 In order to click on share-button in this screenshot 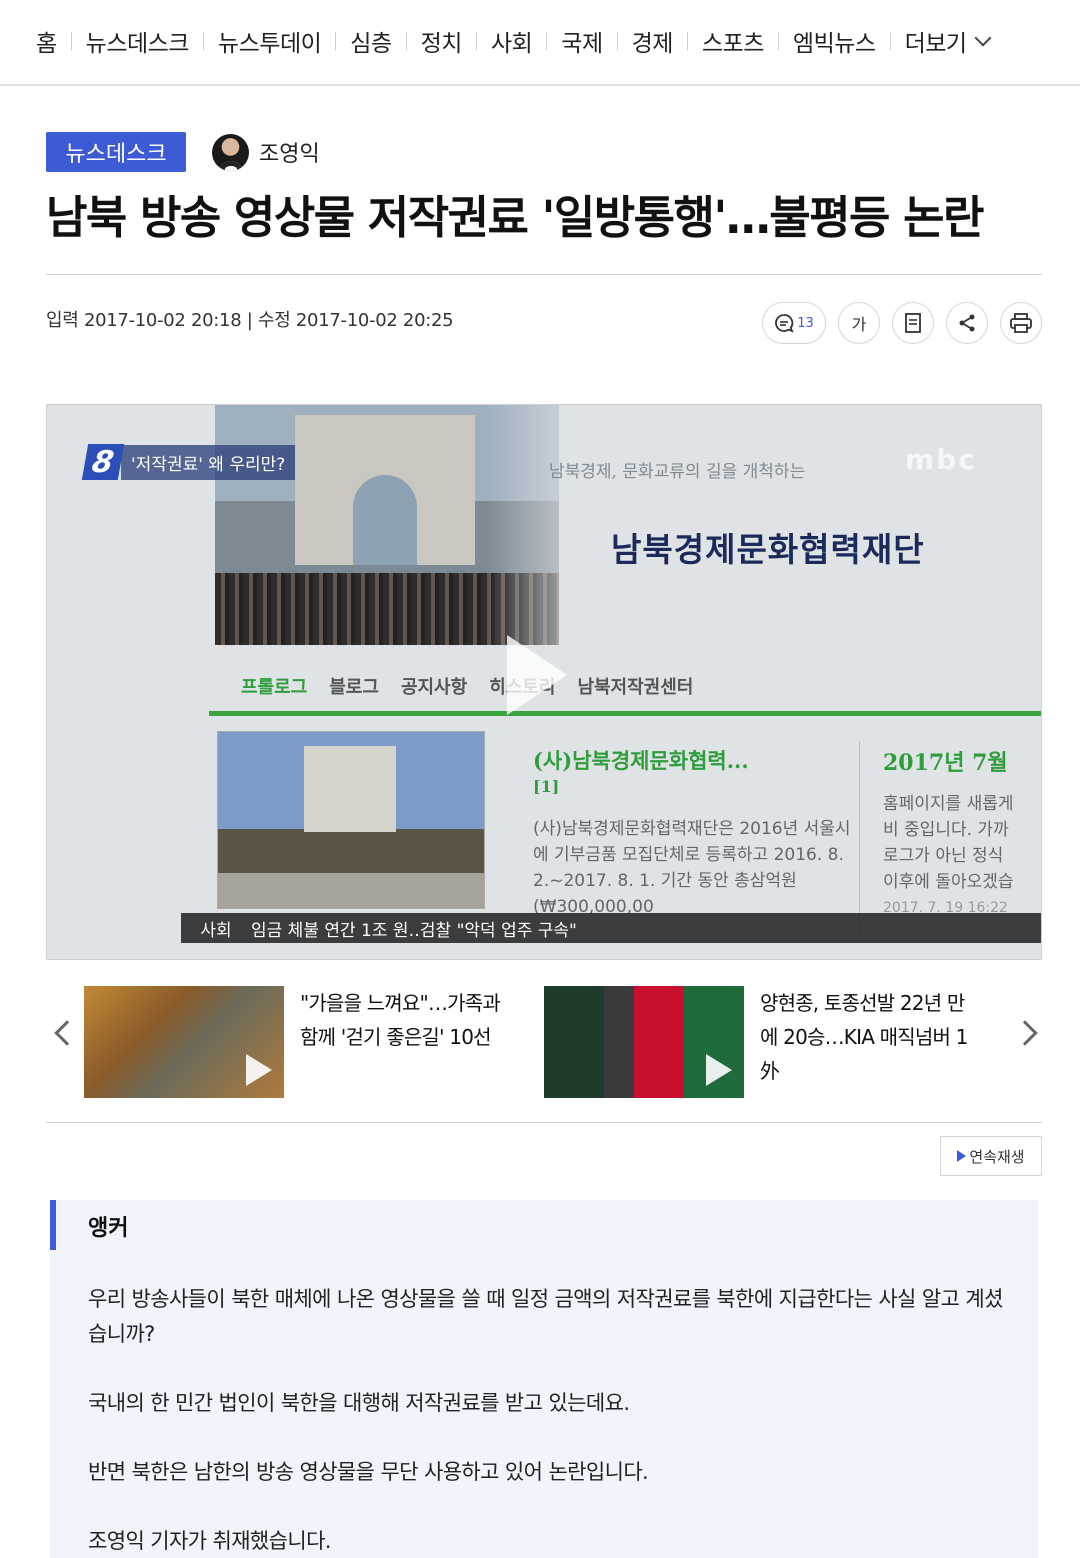, I will do `click(967, 323)`.